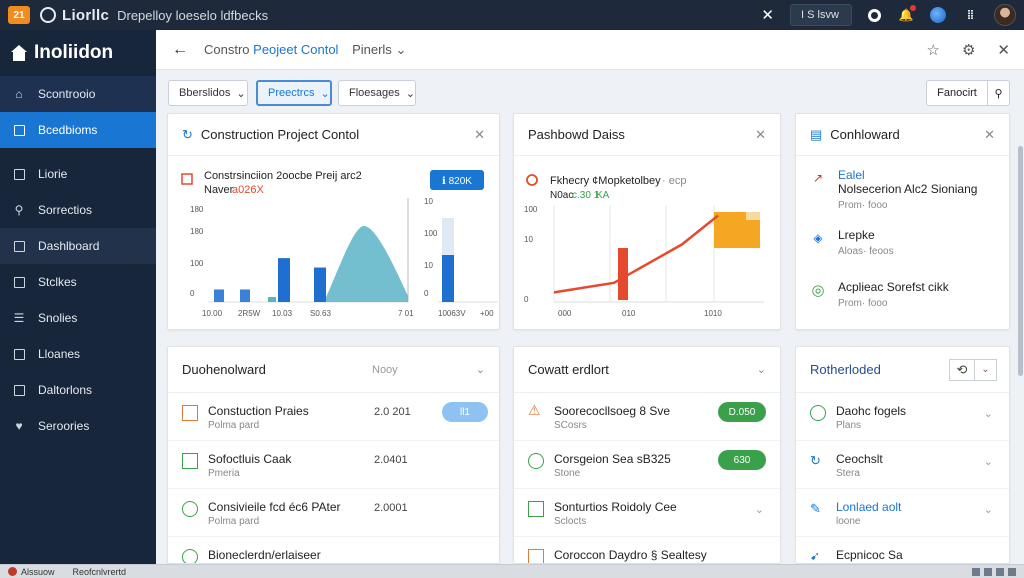 This screenshot has height=578, width=1024. Describe the element at coordinates (78, 53) in the screenshot. I see `sidebar-brand: Inoliidon` at that location.